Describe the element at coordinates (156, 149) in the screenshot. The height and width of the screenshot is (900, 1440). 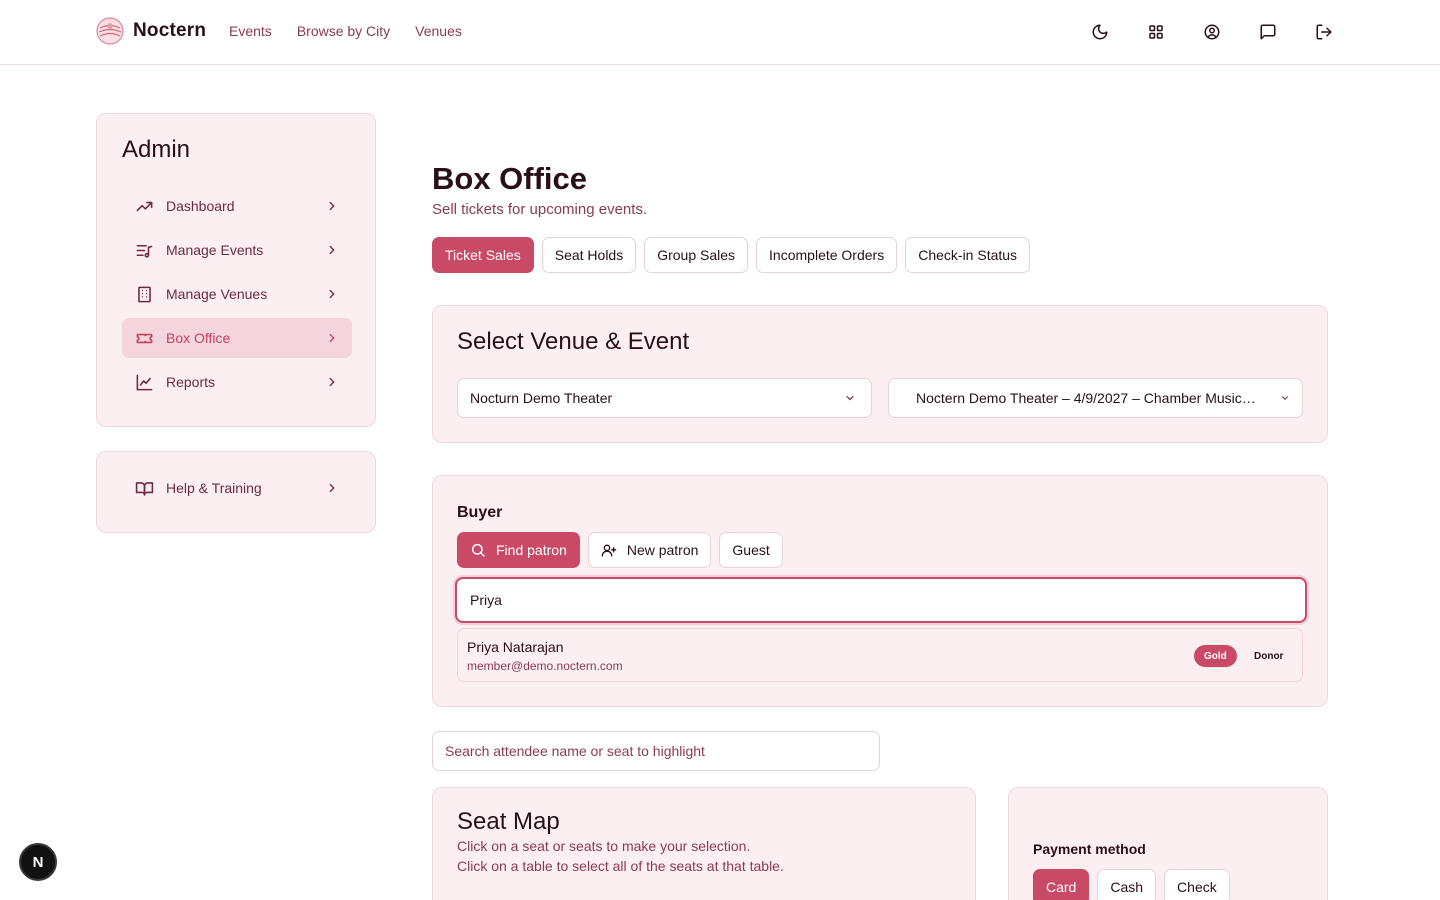
I see `sidebar-title: Admin` at that location.